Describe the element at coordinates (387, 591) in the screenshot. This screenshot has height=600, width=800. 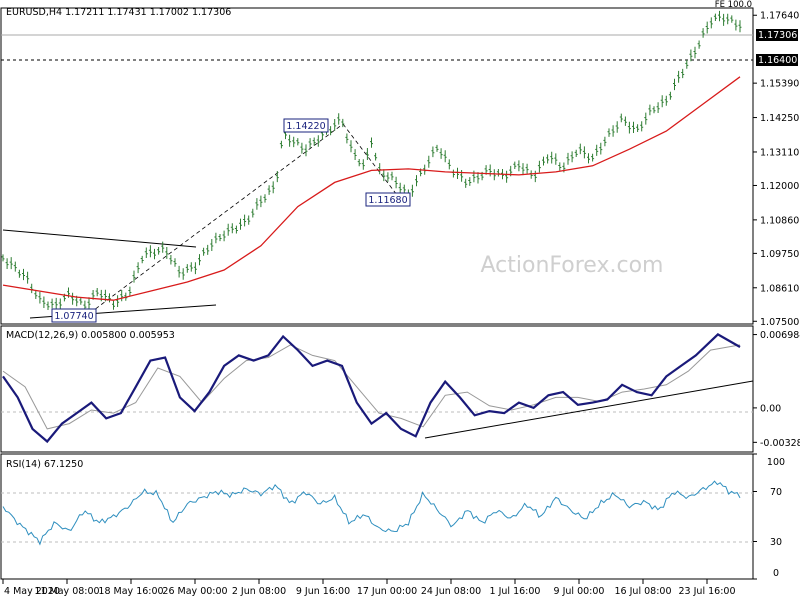
I see `time-tick-label: 17 Jun 00:00` at that location.